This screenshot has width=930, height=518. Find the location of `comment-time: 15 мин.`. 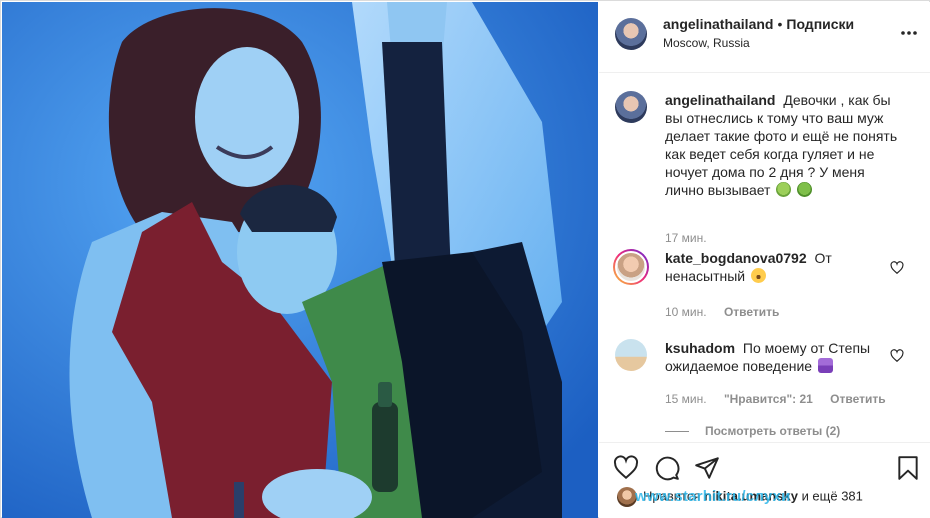

comment-time: 15 мин. is located at coordinates (686, 399).